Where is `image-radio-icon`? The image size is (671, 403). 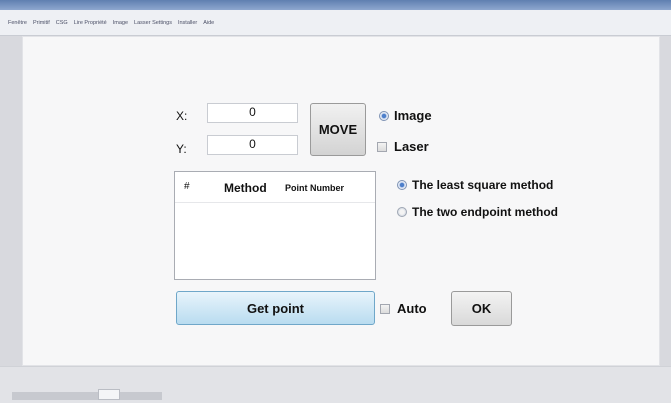 image-radio-icon is located at coordinates (384, 115).